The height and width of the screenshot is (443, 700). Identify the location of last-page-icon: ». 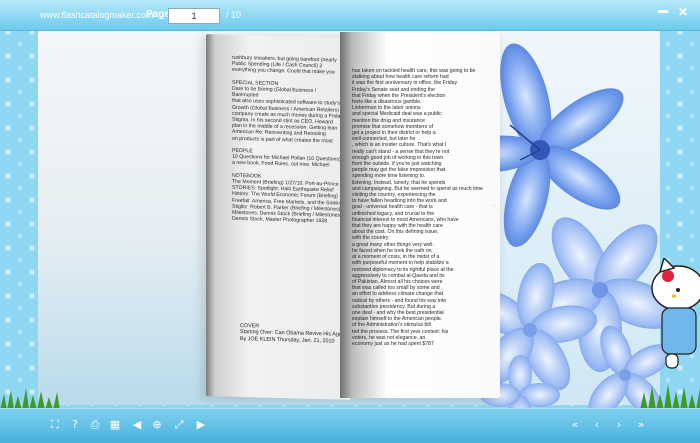
(641, 425).